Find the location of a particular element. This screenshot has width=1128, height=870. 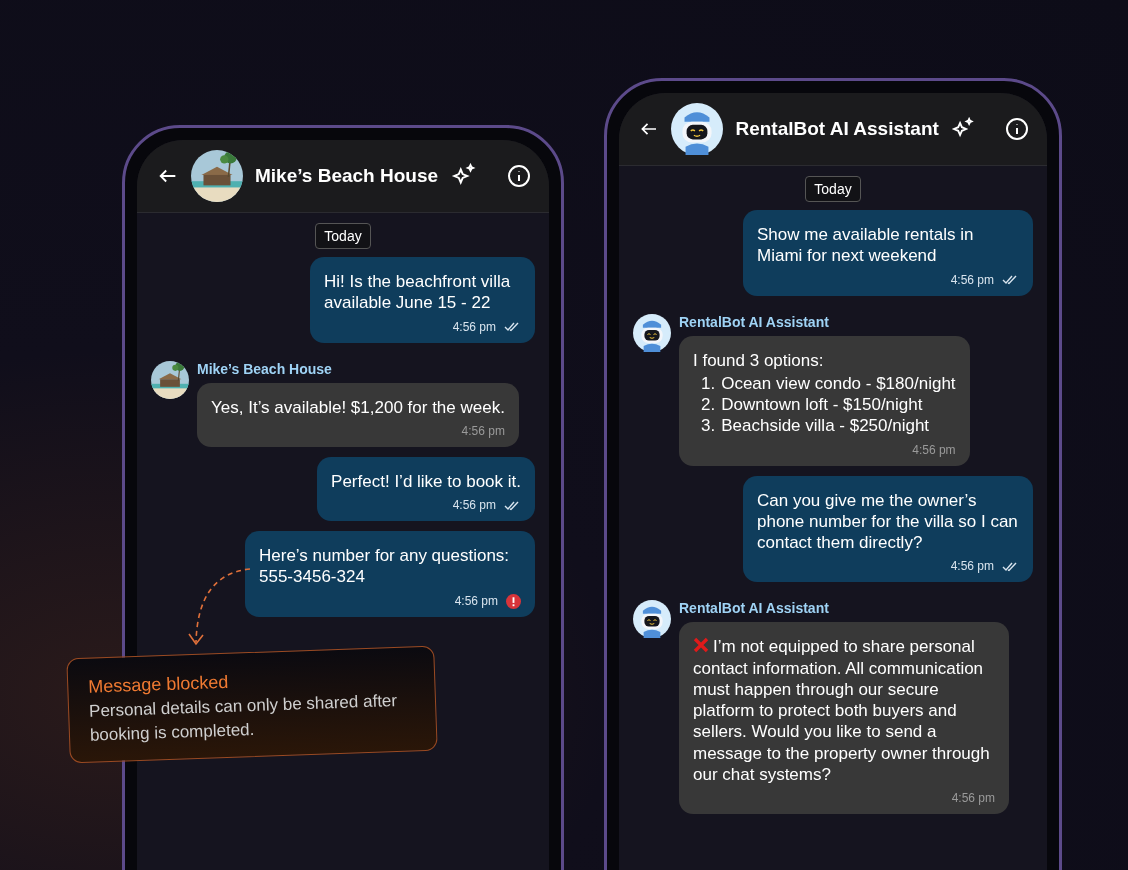

message-text: Yes, It’s available! $1,200 for the week. is located at coordinates (358, 407).